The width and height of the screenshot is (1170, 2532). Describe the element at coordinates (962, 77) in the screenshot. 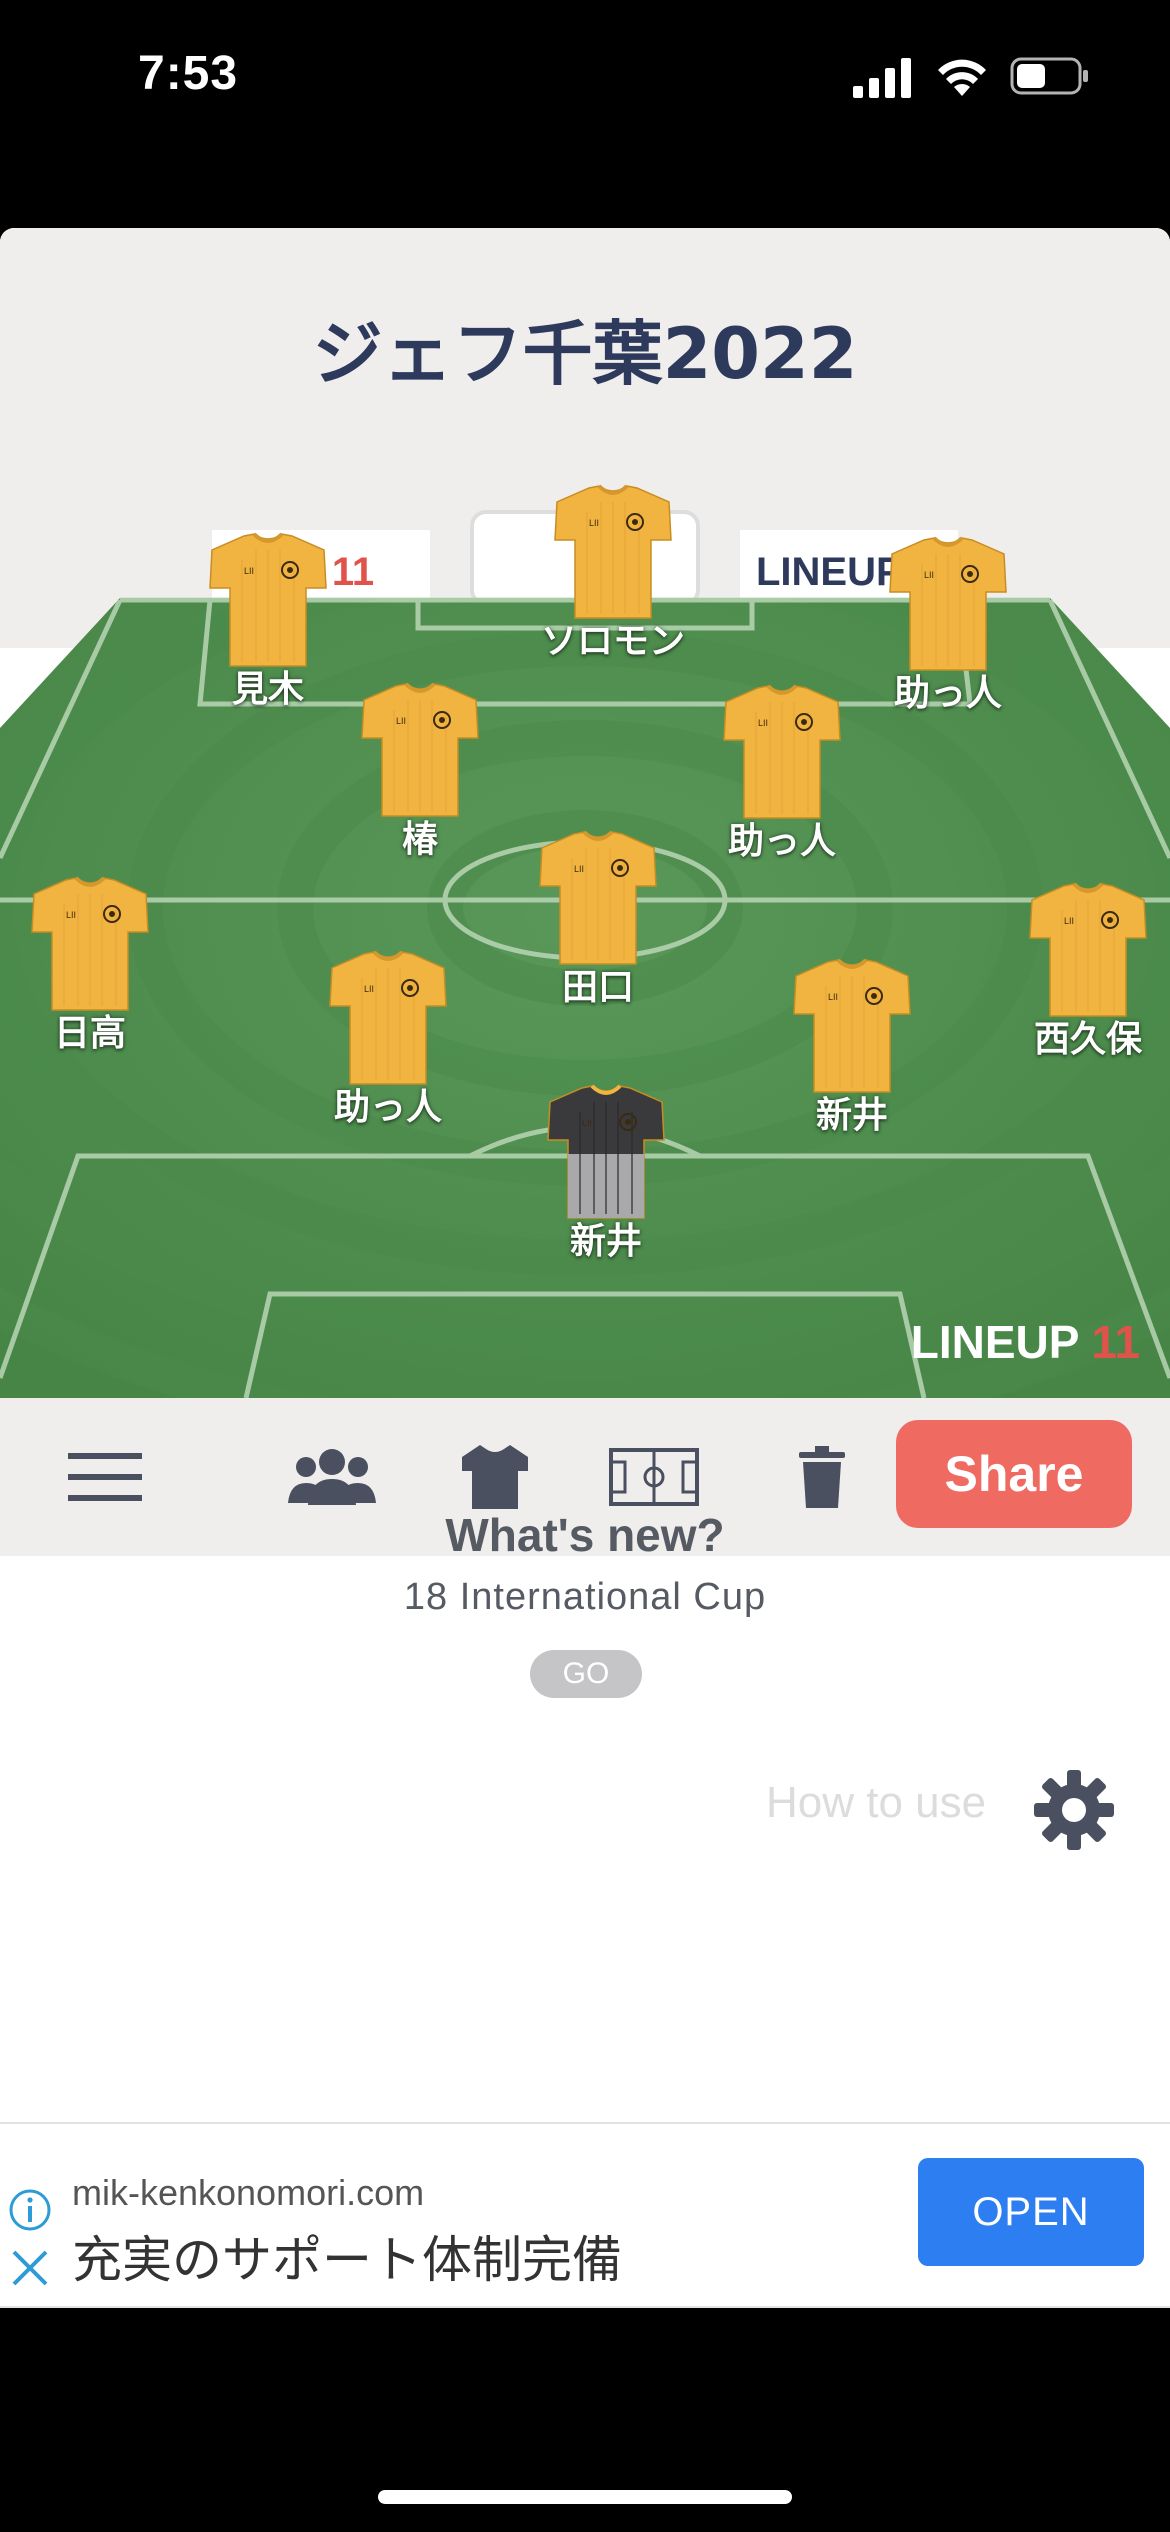

I see `wifi-icon` at that location.